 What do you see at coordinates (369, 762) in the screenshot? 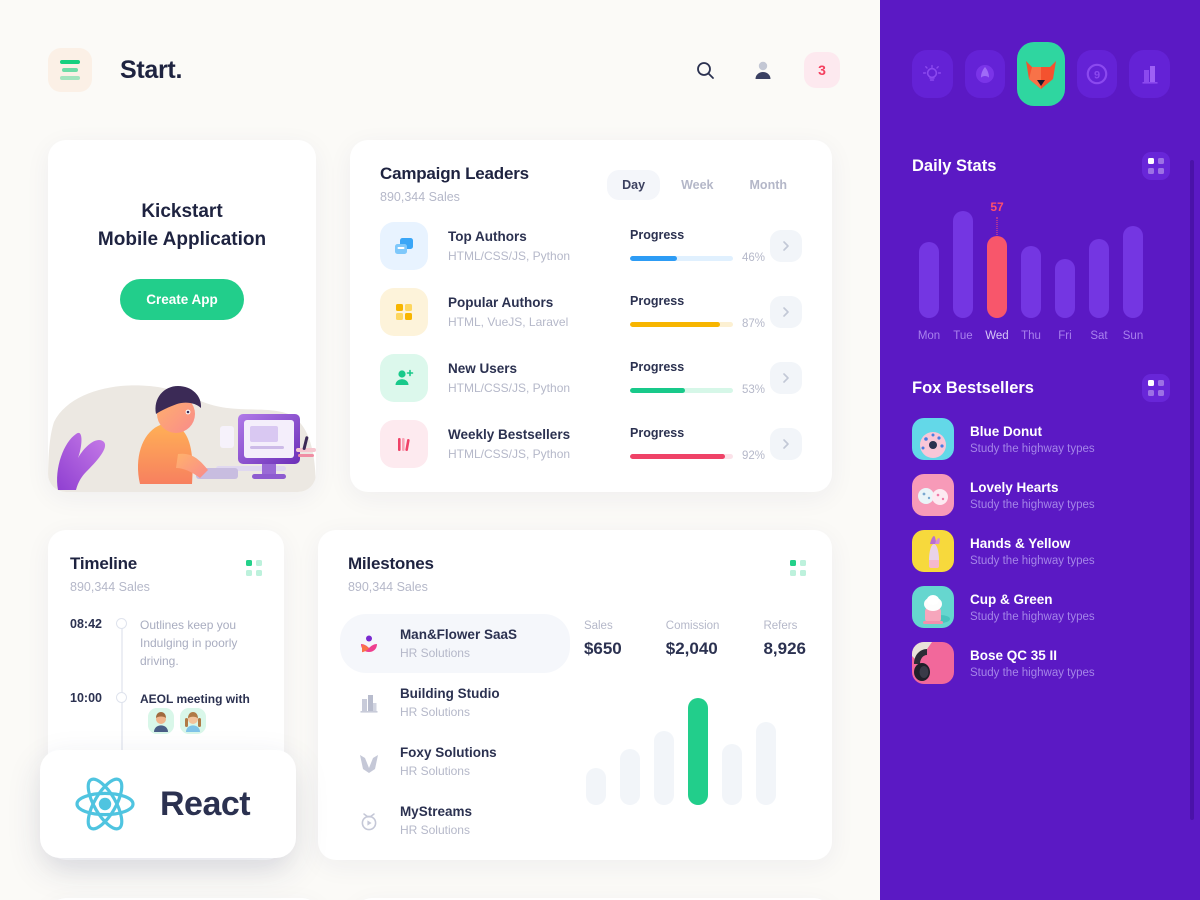
I see `fox-chevron-icon` at bounding box center [369, 762].